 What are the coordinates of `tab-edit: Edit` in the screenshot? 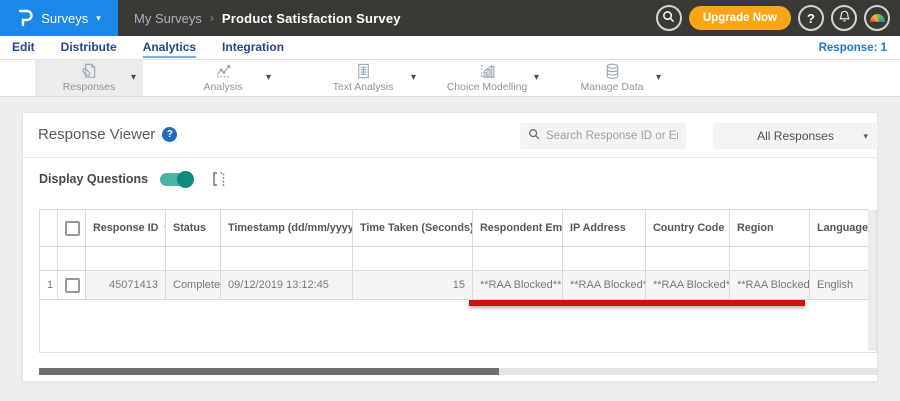 It's located at (23, 47).